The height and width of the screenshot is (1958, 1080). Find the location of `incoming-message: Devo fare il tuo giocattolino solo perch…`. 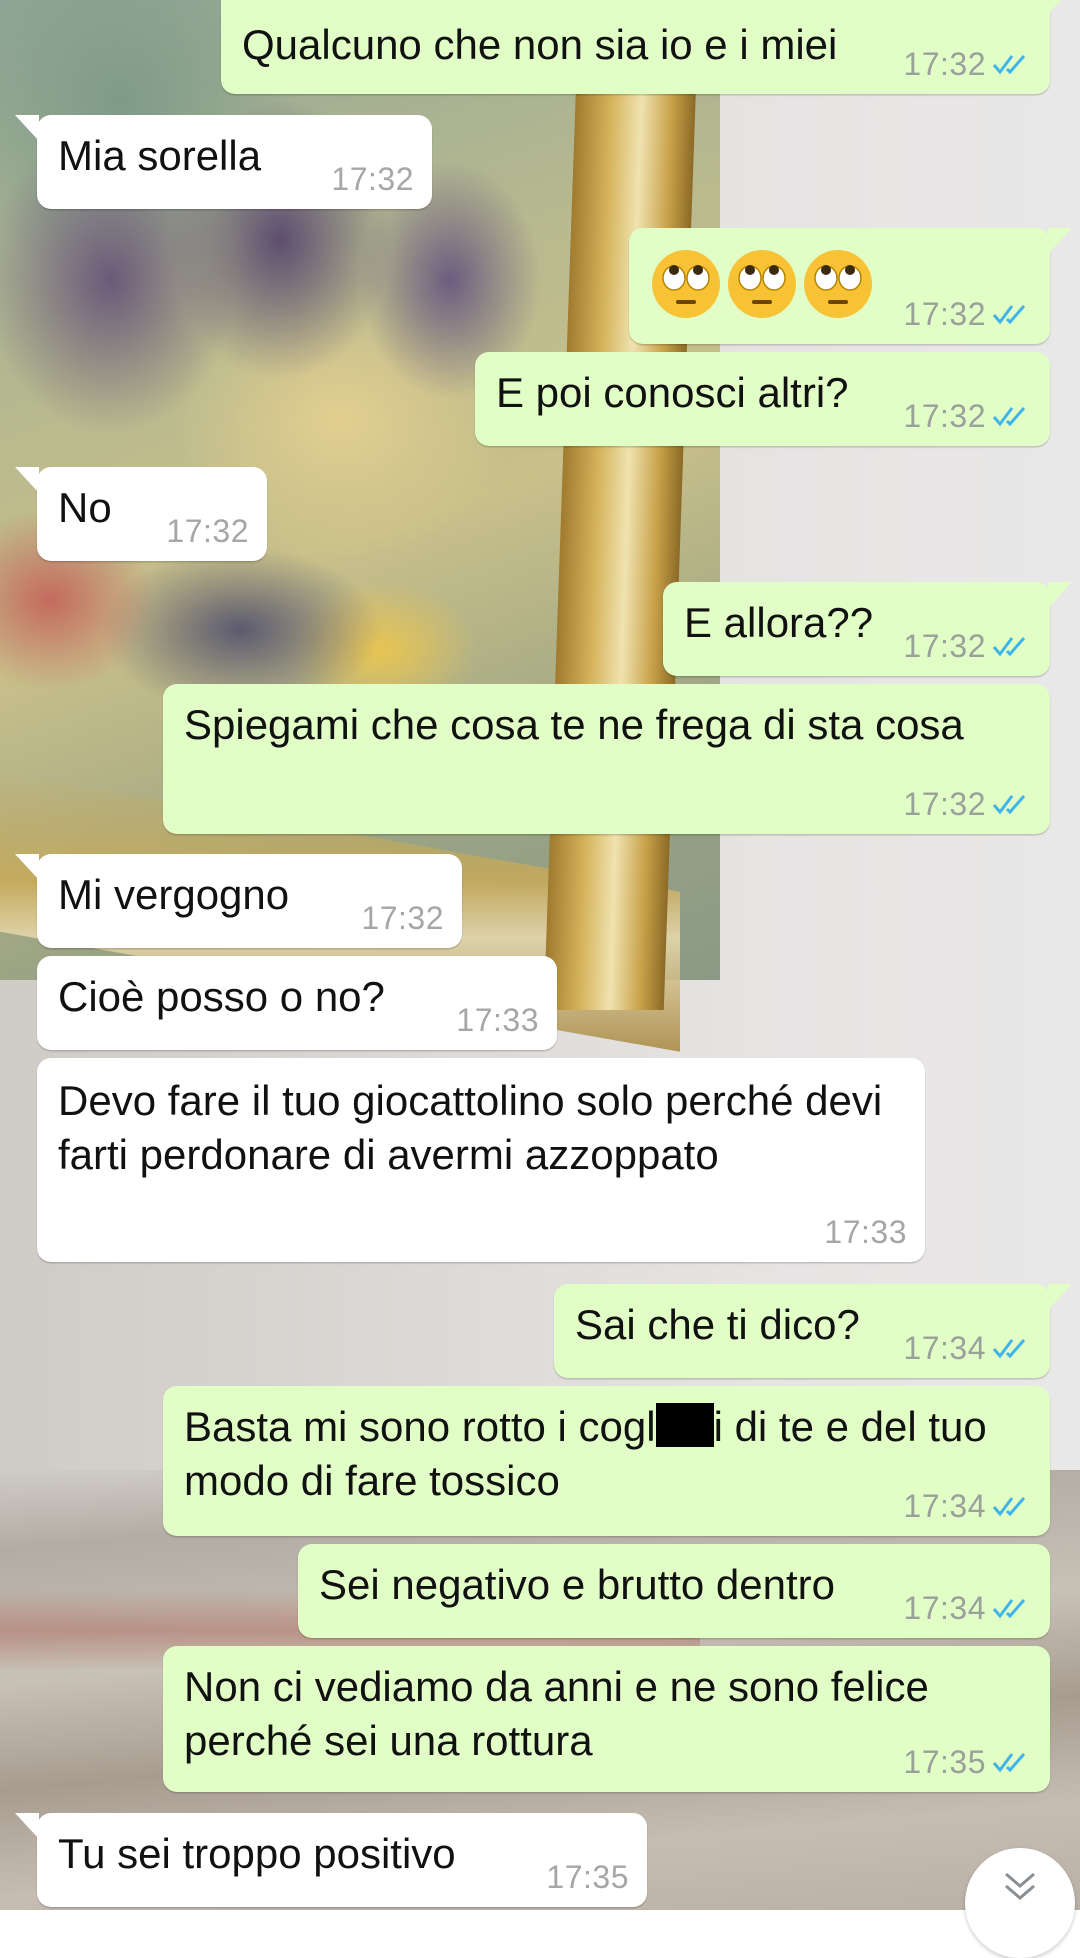

incoming-message: Devo fare il tuo giocattolino solo perch… is located at coordinates (481, 1160).